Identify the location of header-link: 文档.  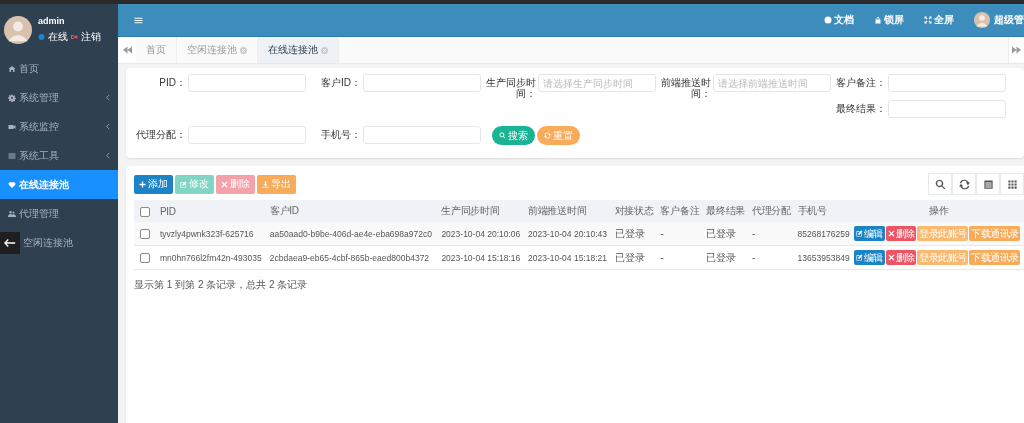
(839, 20).